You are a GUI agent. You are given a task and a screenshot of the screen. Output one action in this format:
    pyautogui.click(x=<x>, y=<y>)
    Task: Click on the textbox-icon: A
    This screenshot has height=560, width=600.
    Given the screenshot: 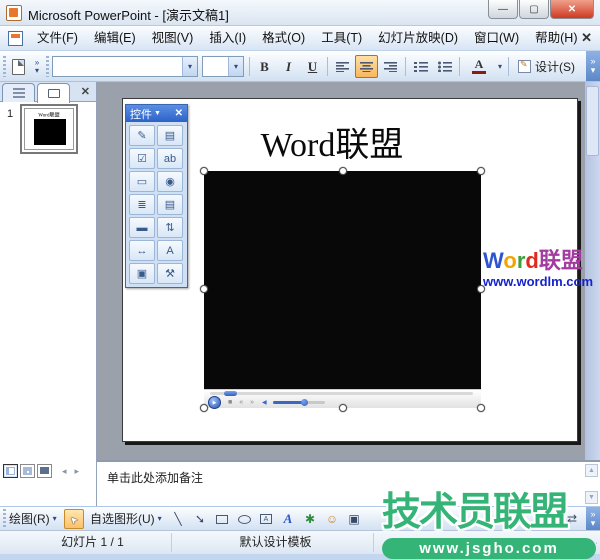 What is the action you would take?
    pyautogui.click(x=266, y=519)
    